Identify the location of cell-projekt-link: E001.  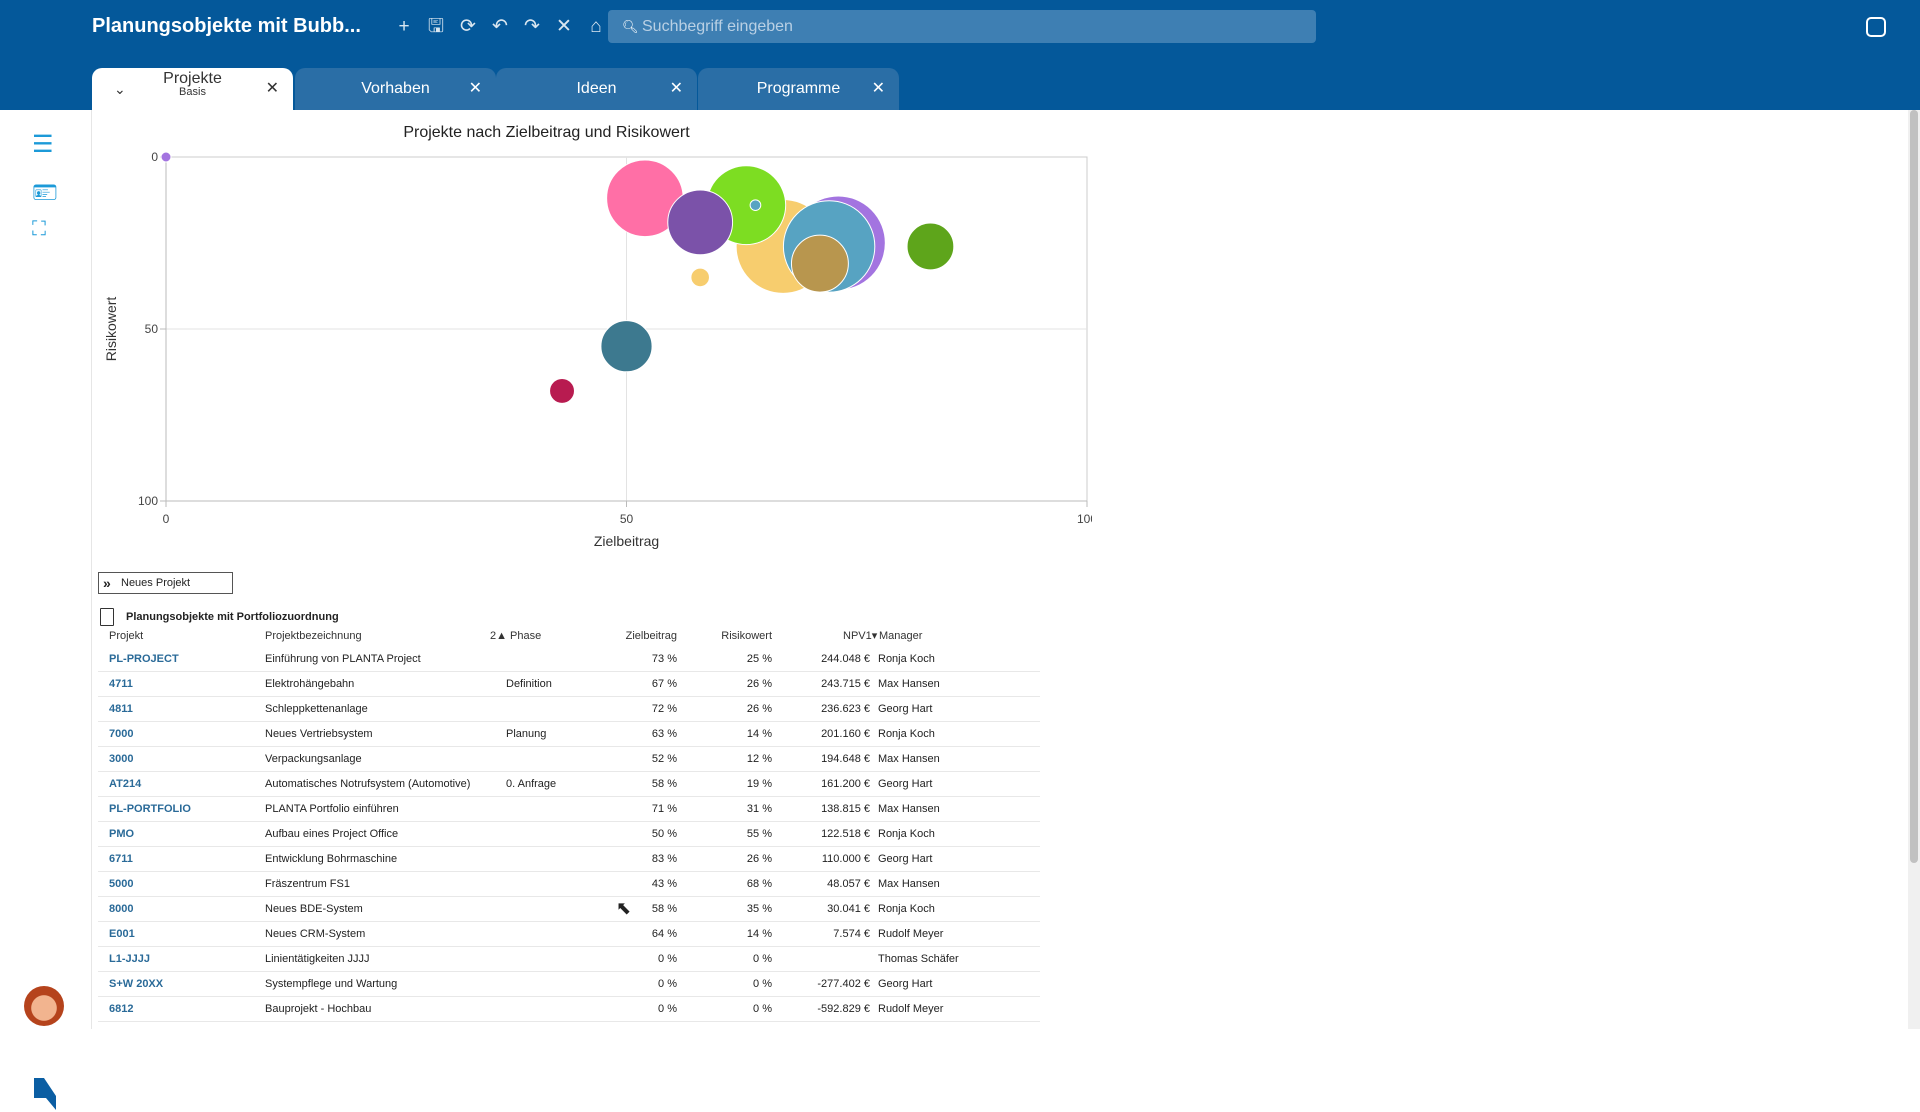
(122, 934).